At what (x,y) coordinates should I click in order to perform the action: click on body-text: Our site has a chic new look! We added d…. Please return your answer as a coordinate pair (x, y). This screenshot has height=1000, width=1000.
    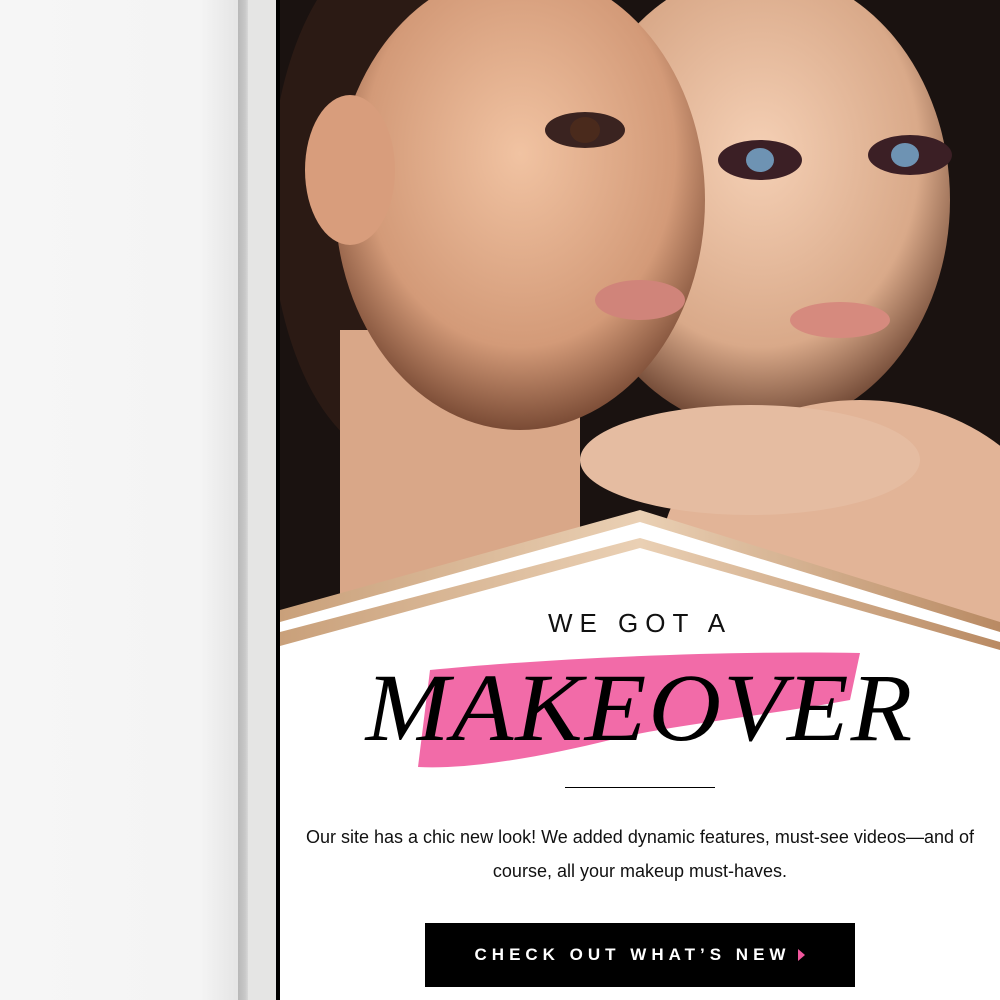
    Looking at the image, I should click on (639, 854).